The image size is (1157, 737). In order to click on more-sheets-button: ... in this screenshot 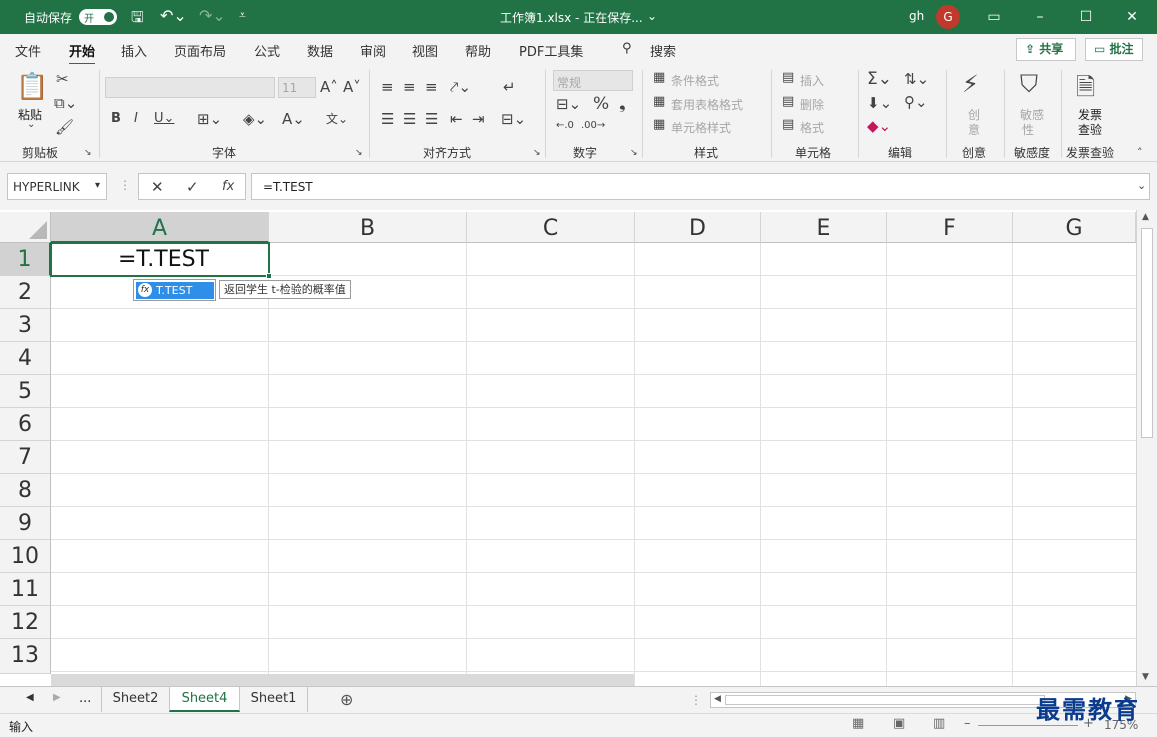, I will do `click(85, 698)`.